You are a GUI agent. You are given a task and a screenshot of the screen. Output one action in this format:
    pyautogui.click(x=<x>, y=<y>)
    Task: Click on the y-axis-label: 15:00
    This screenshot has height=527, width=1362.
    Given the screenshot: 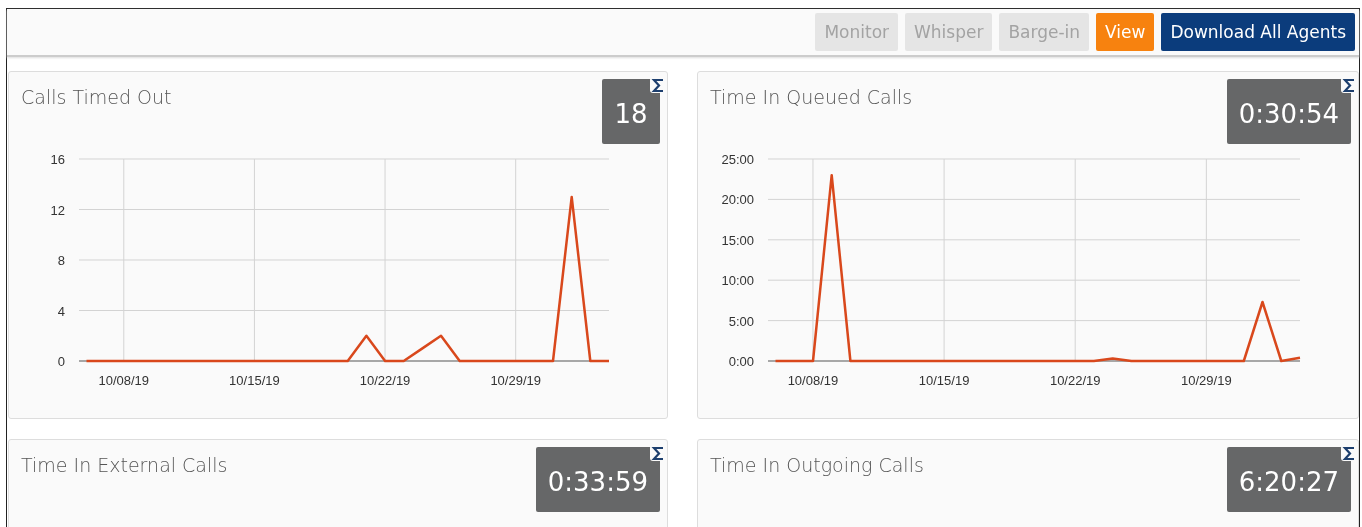 What is the action you would take?
    pyautogui.click(x=737, y=240)
    